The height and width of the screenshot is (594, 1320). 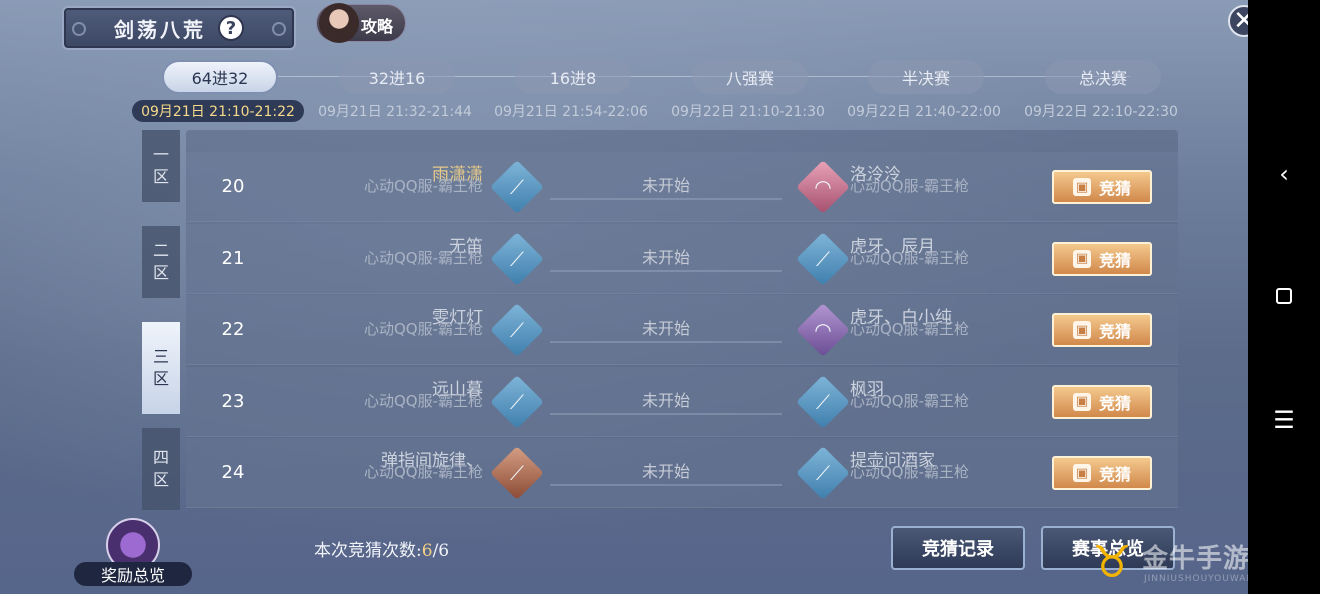 I want to click on help-button: ?, so click(x=231, y=28).